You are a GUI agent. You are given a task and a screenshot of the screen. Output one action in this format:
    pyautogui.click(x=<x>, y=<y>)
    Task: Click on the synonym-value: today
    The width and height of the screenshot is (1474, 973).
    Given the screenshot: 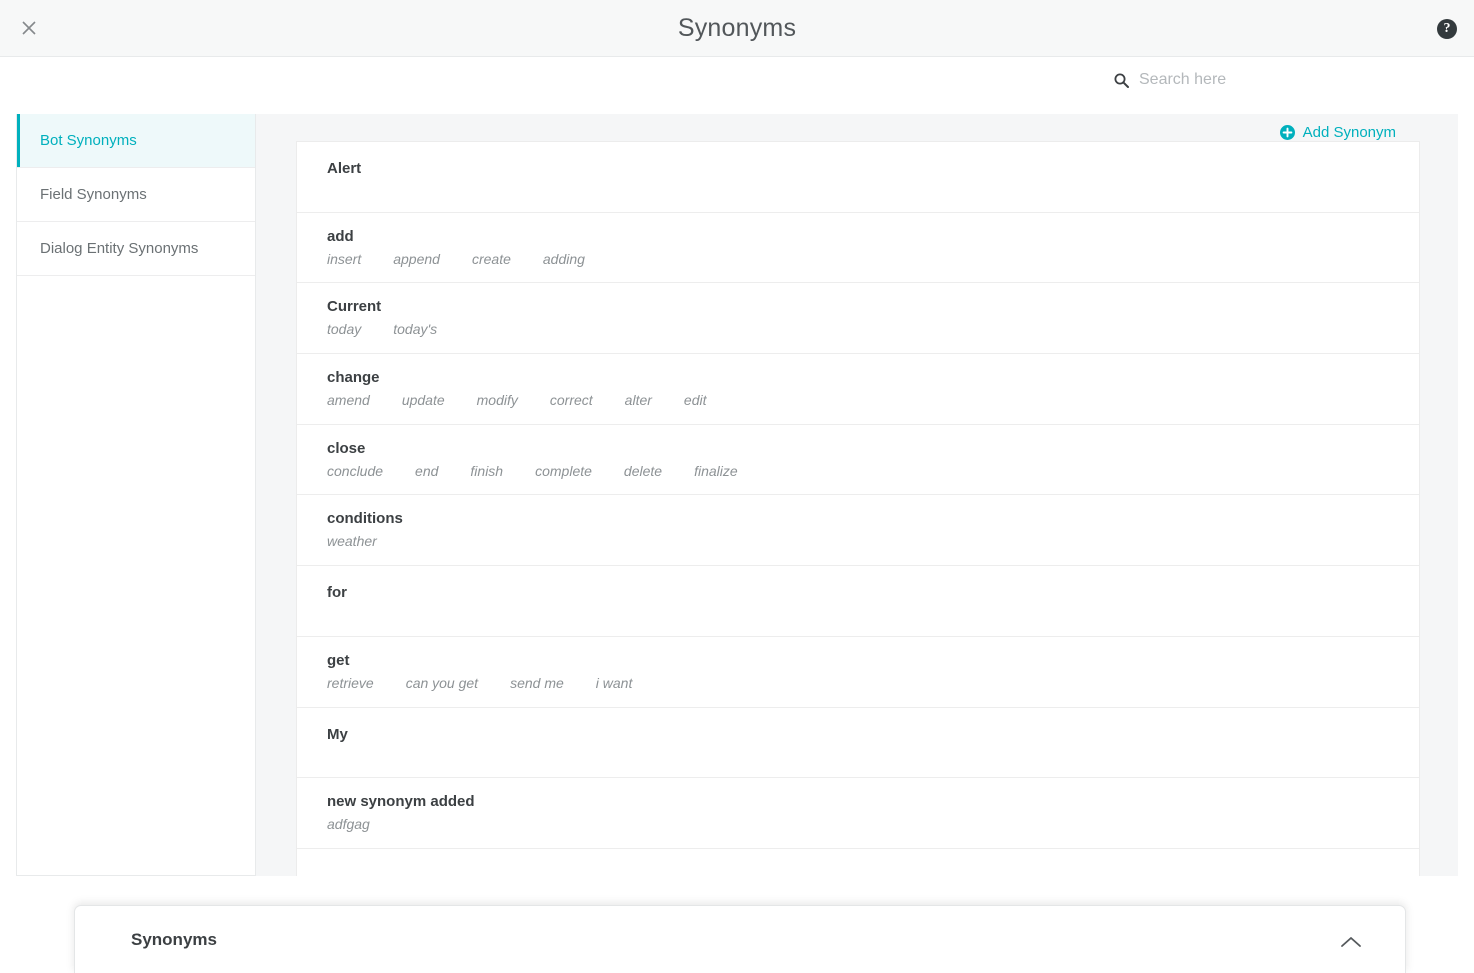 What is the action you would take?
    pyautogui.click(x=344, y=329)
    